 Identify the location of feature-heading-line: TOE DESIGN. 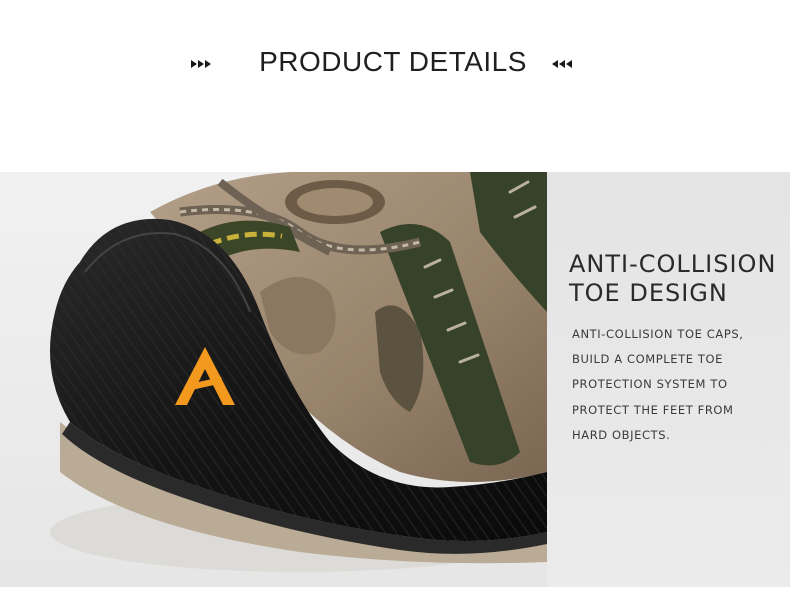
(648, 293).